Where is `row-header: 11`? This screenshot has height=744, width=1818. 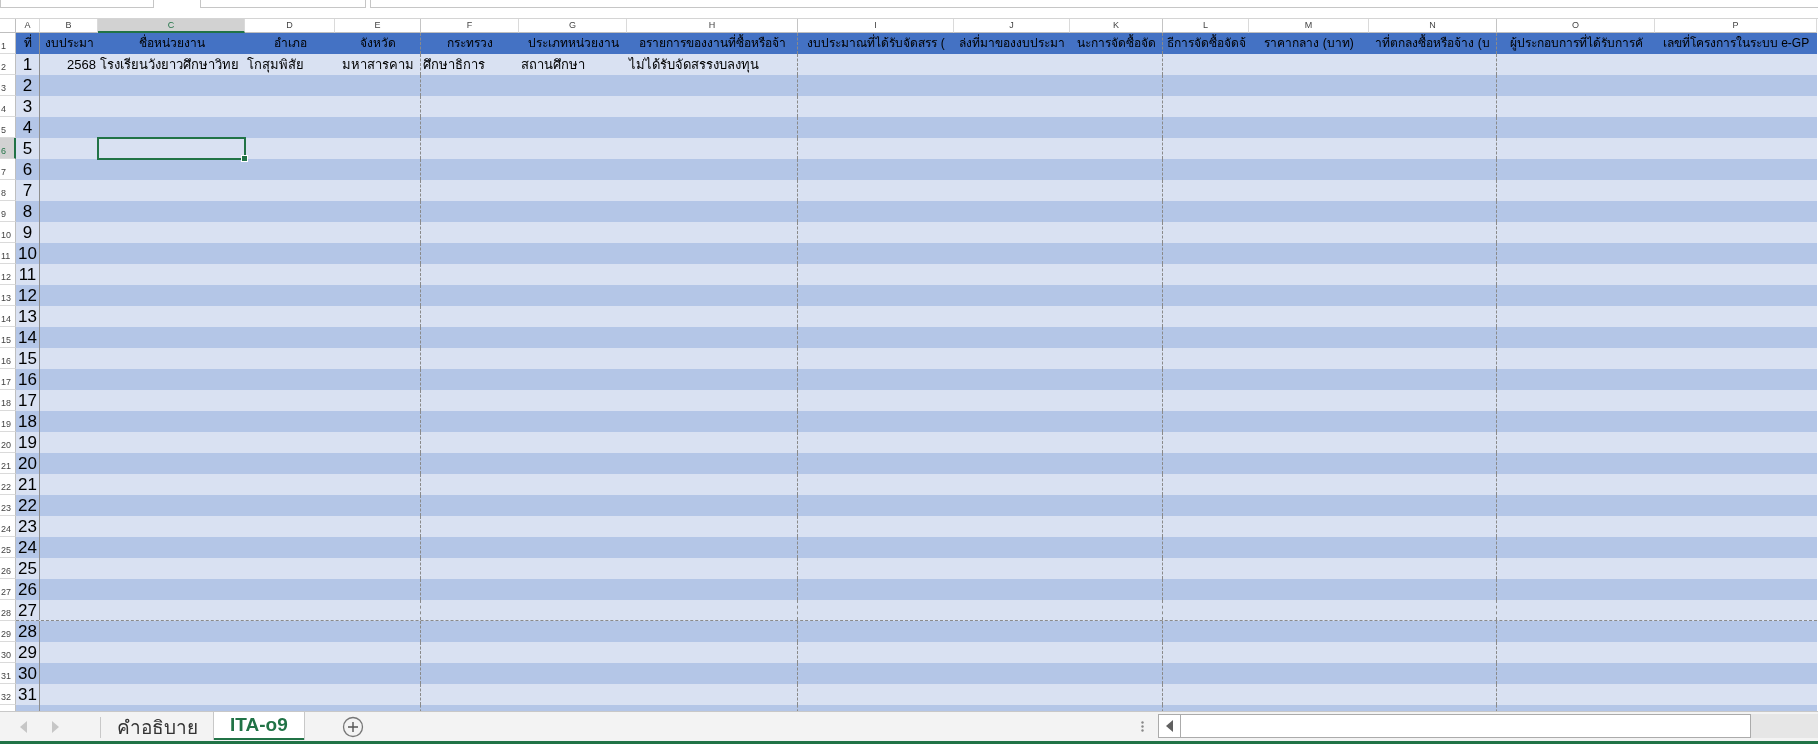 row-header: 11 is located at coordinates (8, 253).